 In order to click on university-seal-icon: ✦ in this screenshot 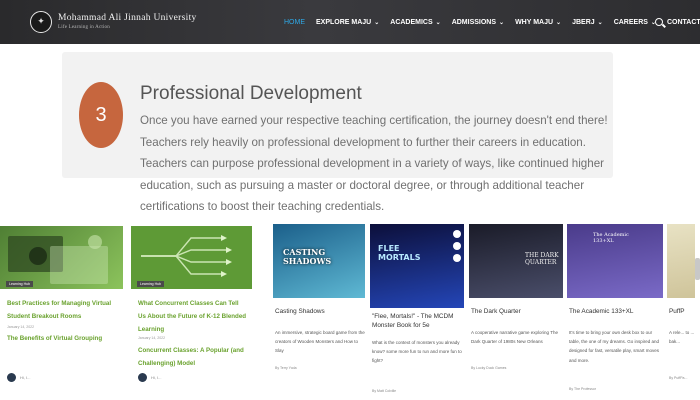, I will do `click(41, 22)`.